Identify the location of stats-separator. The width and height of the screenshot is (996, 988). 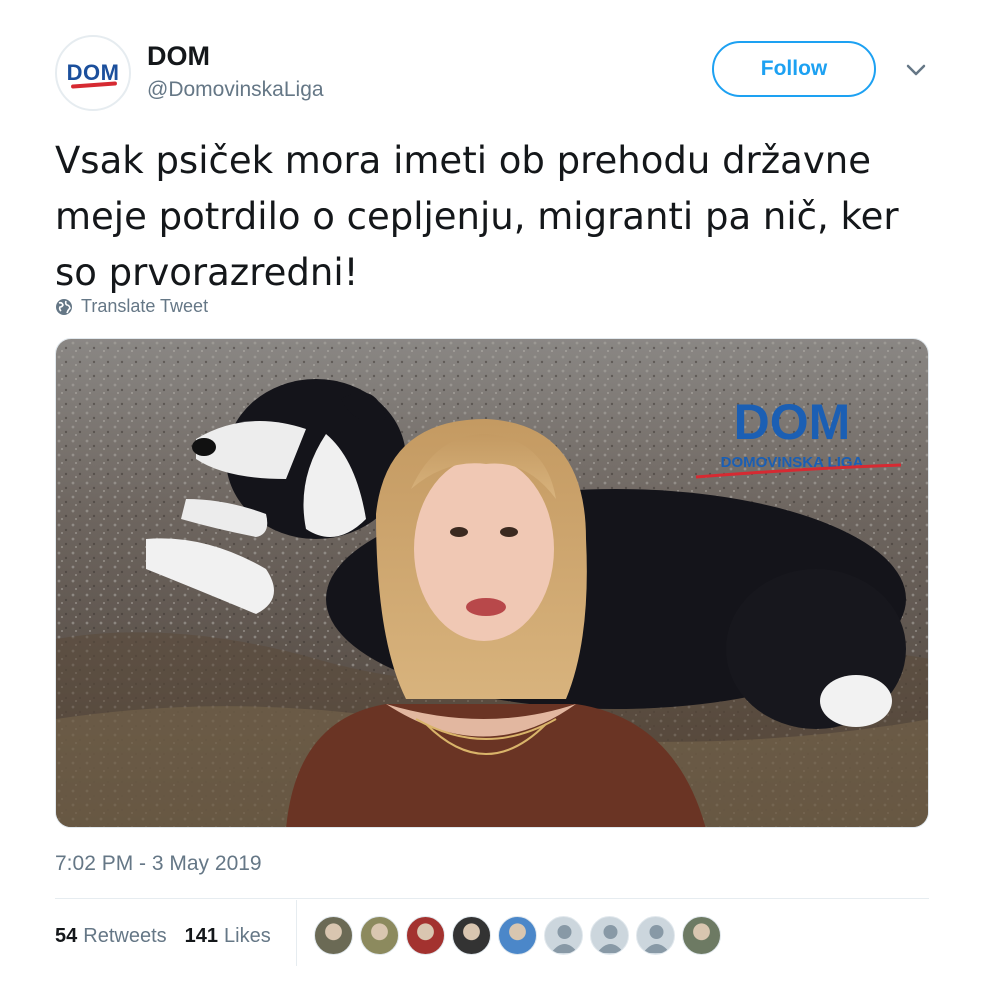
(296, 933).